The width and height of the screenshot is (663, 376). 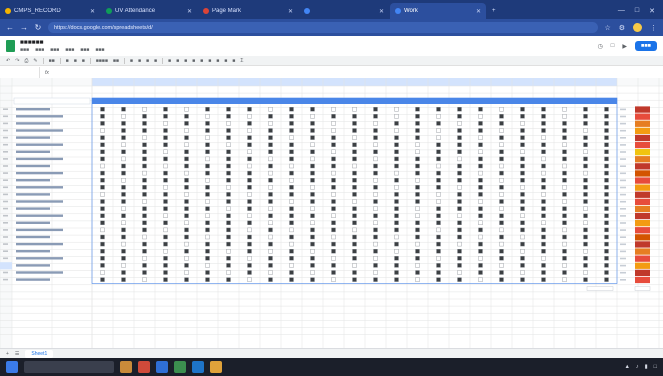 What do you see at coordinates (438, 11) in the screenshot?
I see `browser-tab: Work ✕` at bounding box center [438, 11].